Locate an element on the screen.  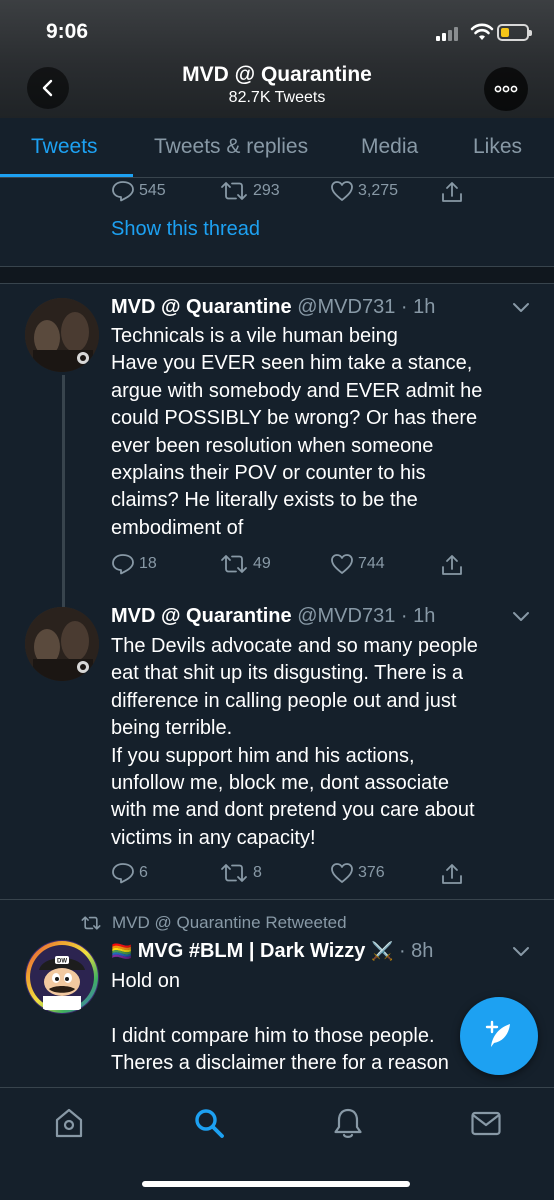
tweet-line: Hold on is located at coordinates (145, 981).